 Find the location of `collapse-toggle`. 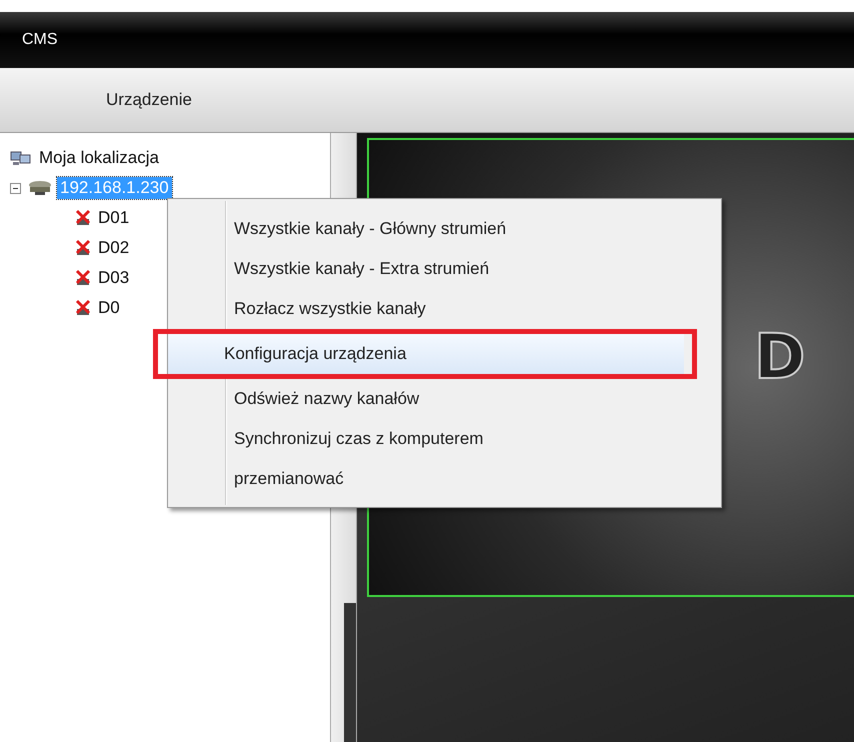

collapse-toggle is located at coordinates (15, 188).